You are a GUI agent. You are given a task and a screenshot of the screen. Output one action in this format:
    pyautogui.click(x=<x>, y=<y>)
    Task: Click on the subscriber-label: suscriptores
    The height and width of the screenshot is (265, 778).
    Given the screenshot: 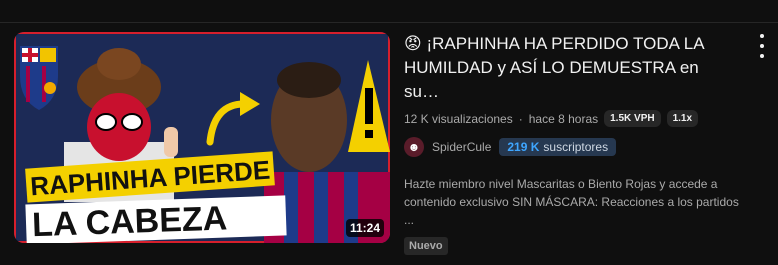 What is the action you would take?
    pyautogui.click(x=576, y=147)
    